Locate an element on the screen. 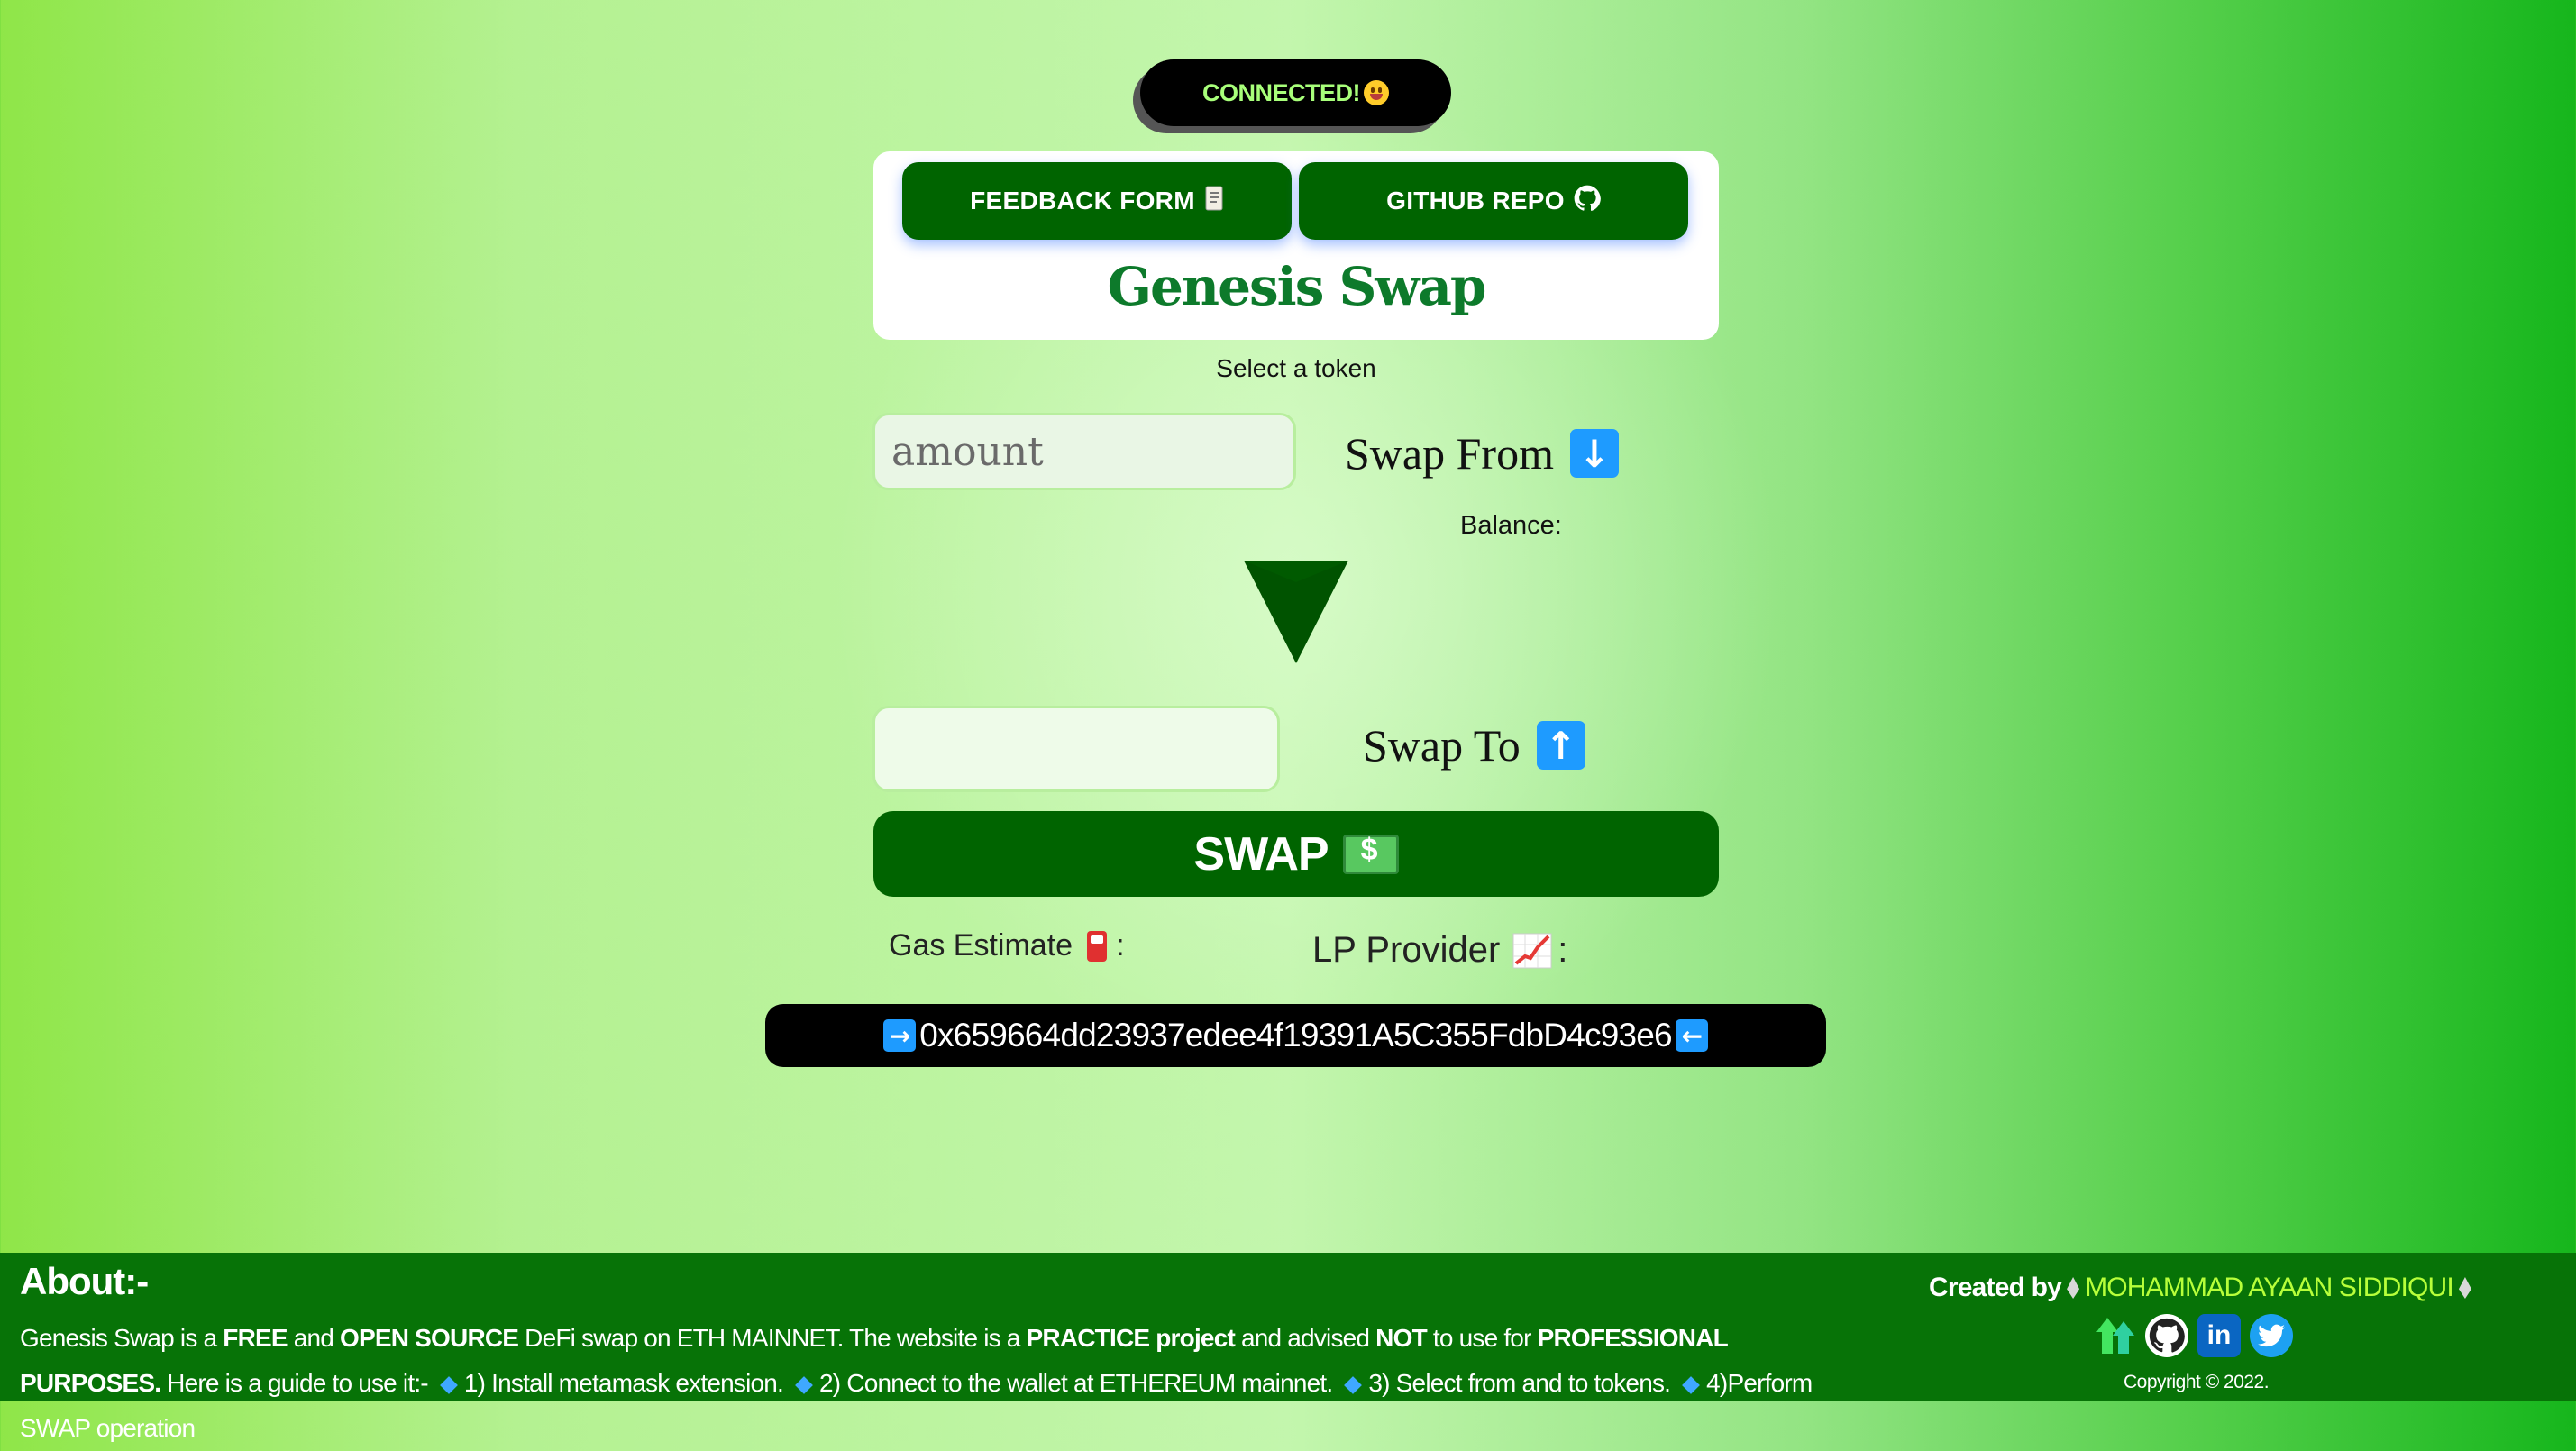  smiley-icon is located at coordinates (1376, 92).